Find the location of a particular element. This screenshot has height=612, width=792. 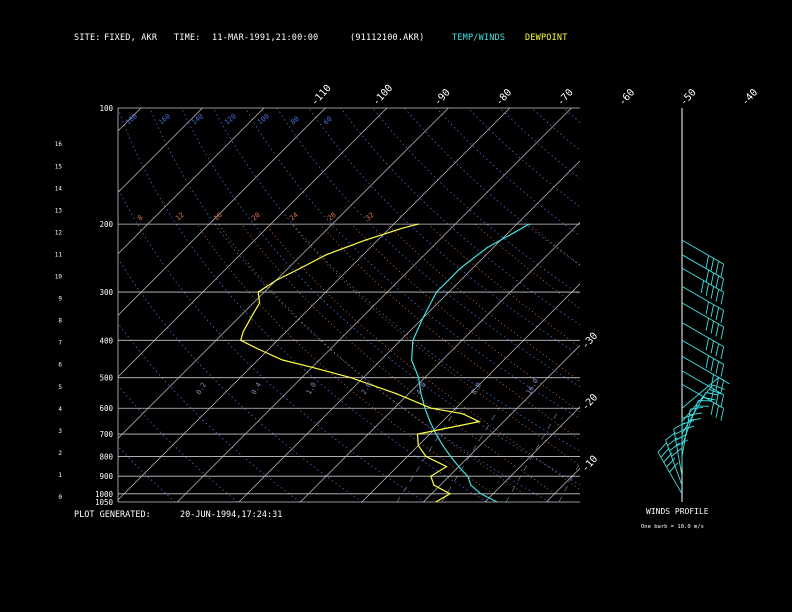

height-tick-label: 3 is located at coordinates (60, 431).